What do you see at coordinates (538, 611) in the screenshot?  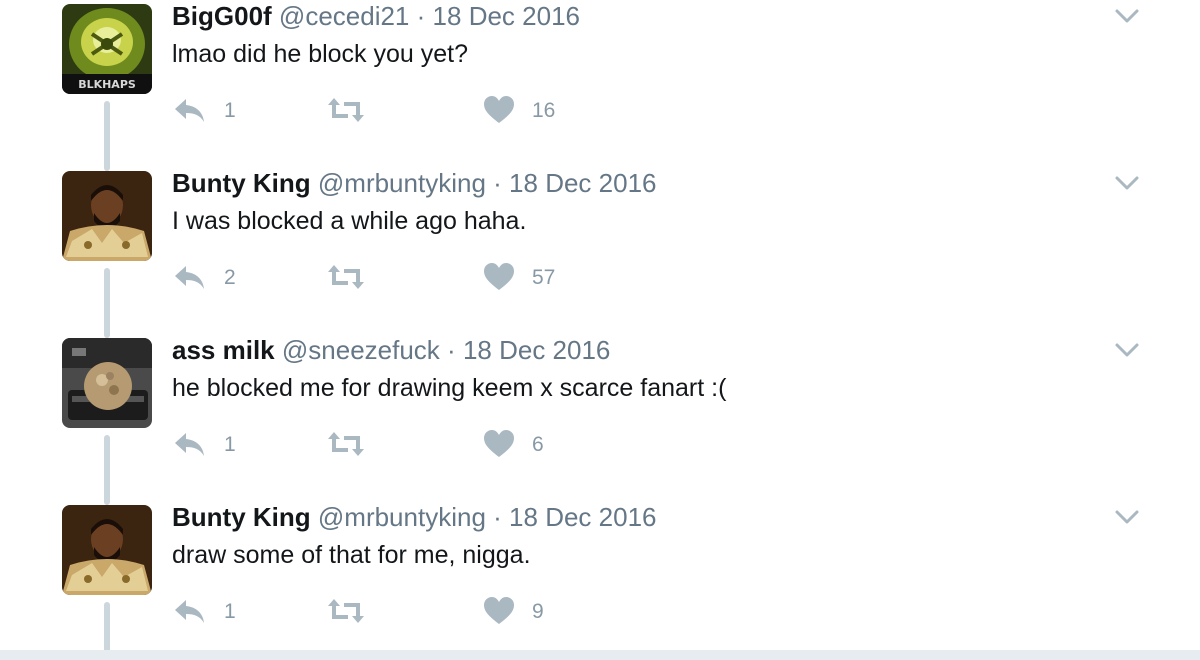 I see `like-count: 9` at bounding box center [538, 611].